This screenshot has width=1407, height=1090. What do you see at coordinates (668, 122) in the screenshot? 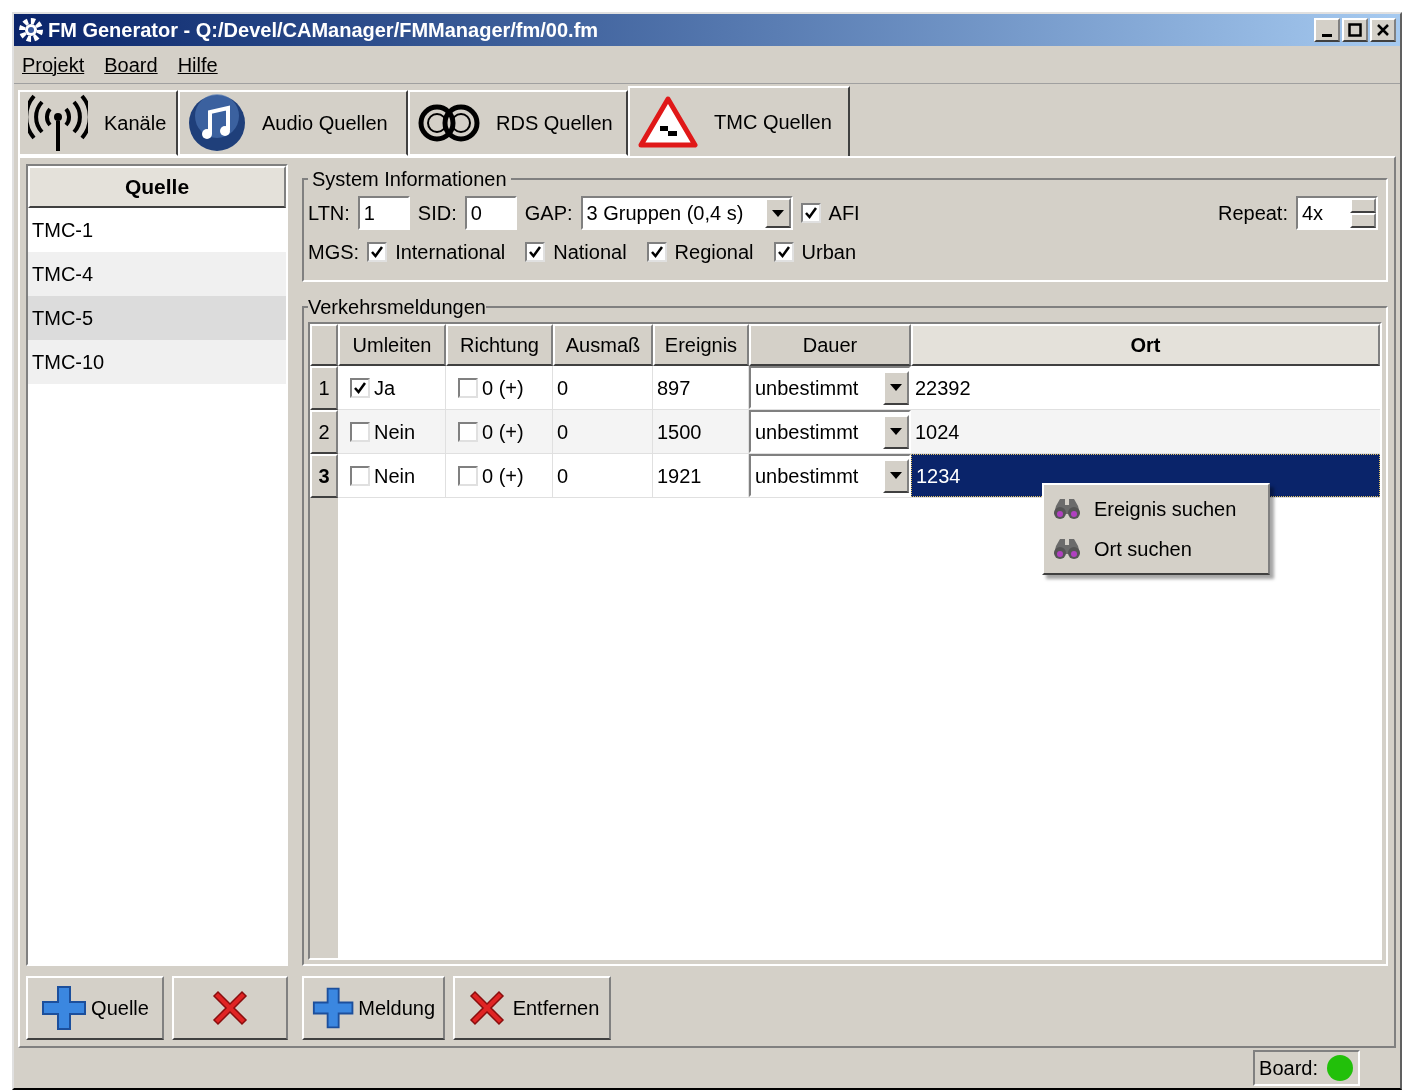
I see `warning-sign-icon` at bounding box center [668, 122].